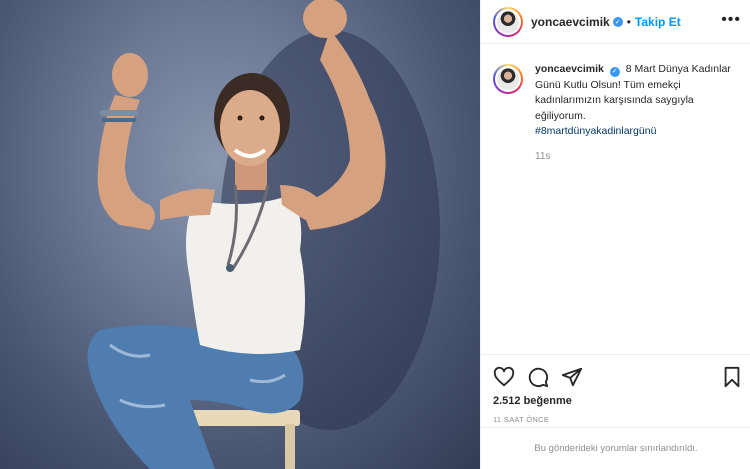 This screenshot has height=469, width=750. Describe the element at coordinates (521, 419) in the screenshot. I see `post-time-ago: 11 SAAT ÖNCE` at that location.